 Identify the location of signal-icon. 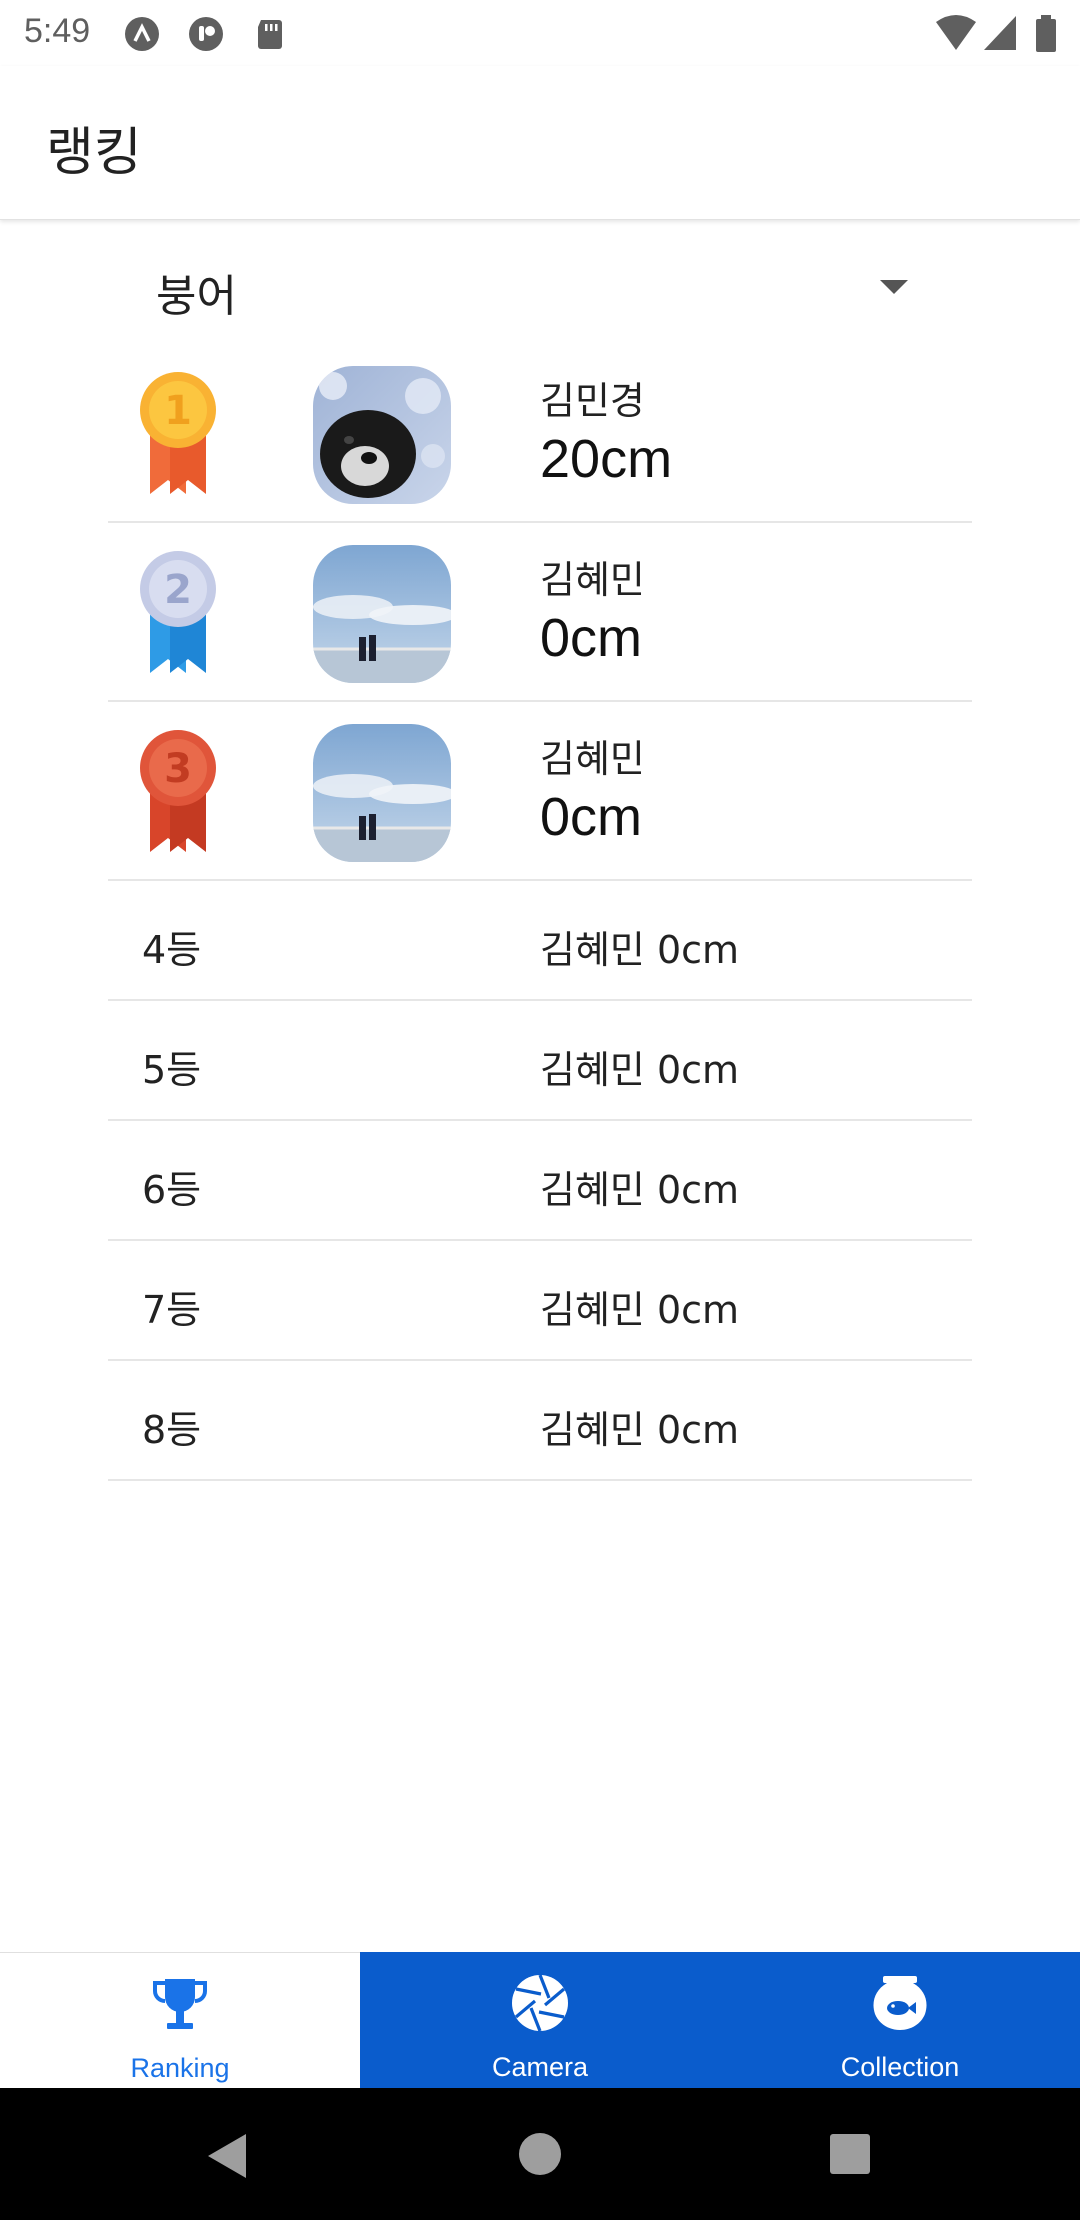
(1000, 33).